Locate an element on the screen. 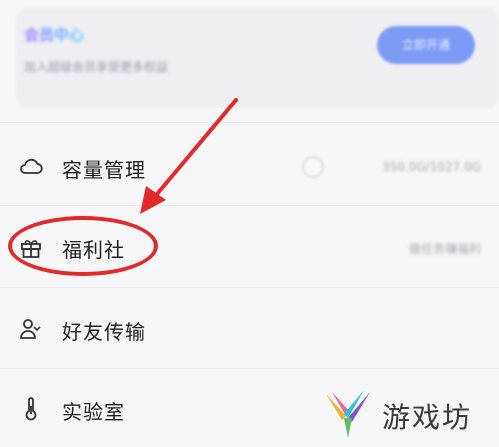 The image size is (499, 447). vip-open-button: 立即开通 is located at coordinates (426, 45).